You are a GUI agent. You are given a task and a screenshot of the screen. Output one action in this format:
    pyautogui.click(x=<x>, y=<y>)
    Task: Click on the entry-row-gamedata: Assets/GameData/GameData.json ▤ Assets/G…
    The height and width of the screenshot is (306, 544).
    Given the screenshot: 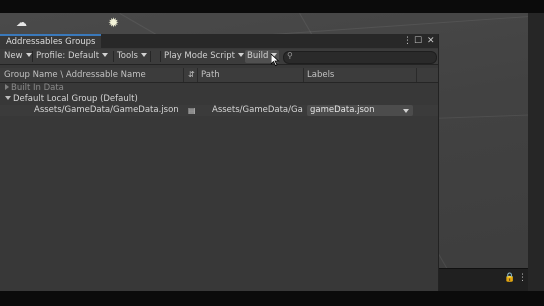 What is the action you would take?
    pyautogui.click(x=219, y=110)
    